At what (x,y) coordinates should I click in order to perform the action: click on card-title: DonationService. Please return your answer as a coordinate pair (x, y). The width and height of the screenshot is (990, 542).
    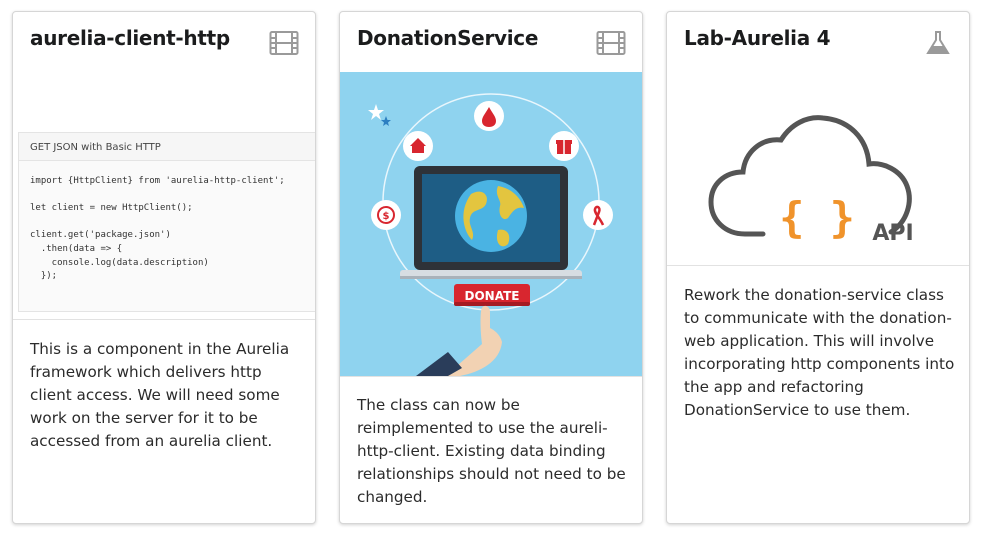
    Looking at the image, I should click on (447, 38).